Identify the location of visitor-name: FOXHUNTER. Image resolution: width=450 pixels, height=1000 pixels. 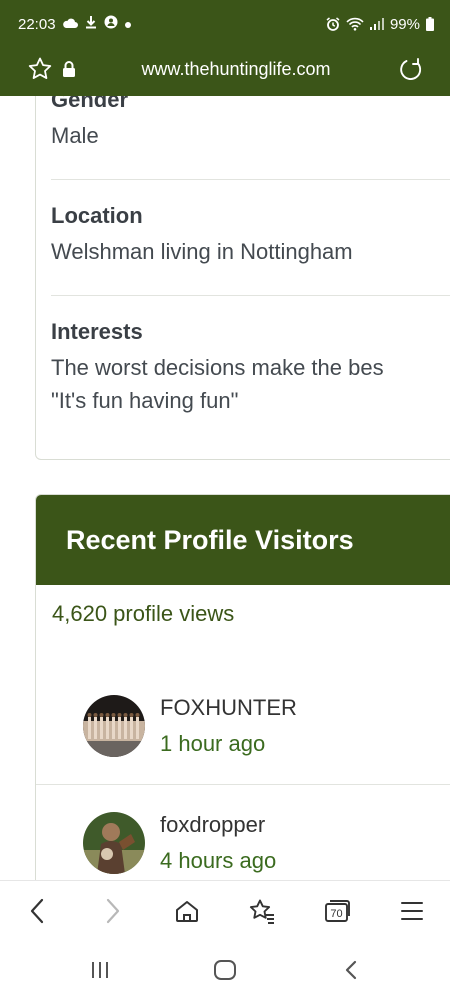
(228, 708).